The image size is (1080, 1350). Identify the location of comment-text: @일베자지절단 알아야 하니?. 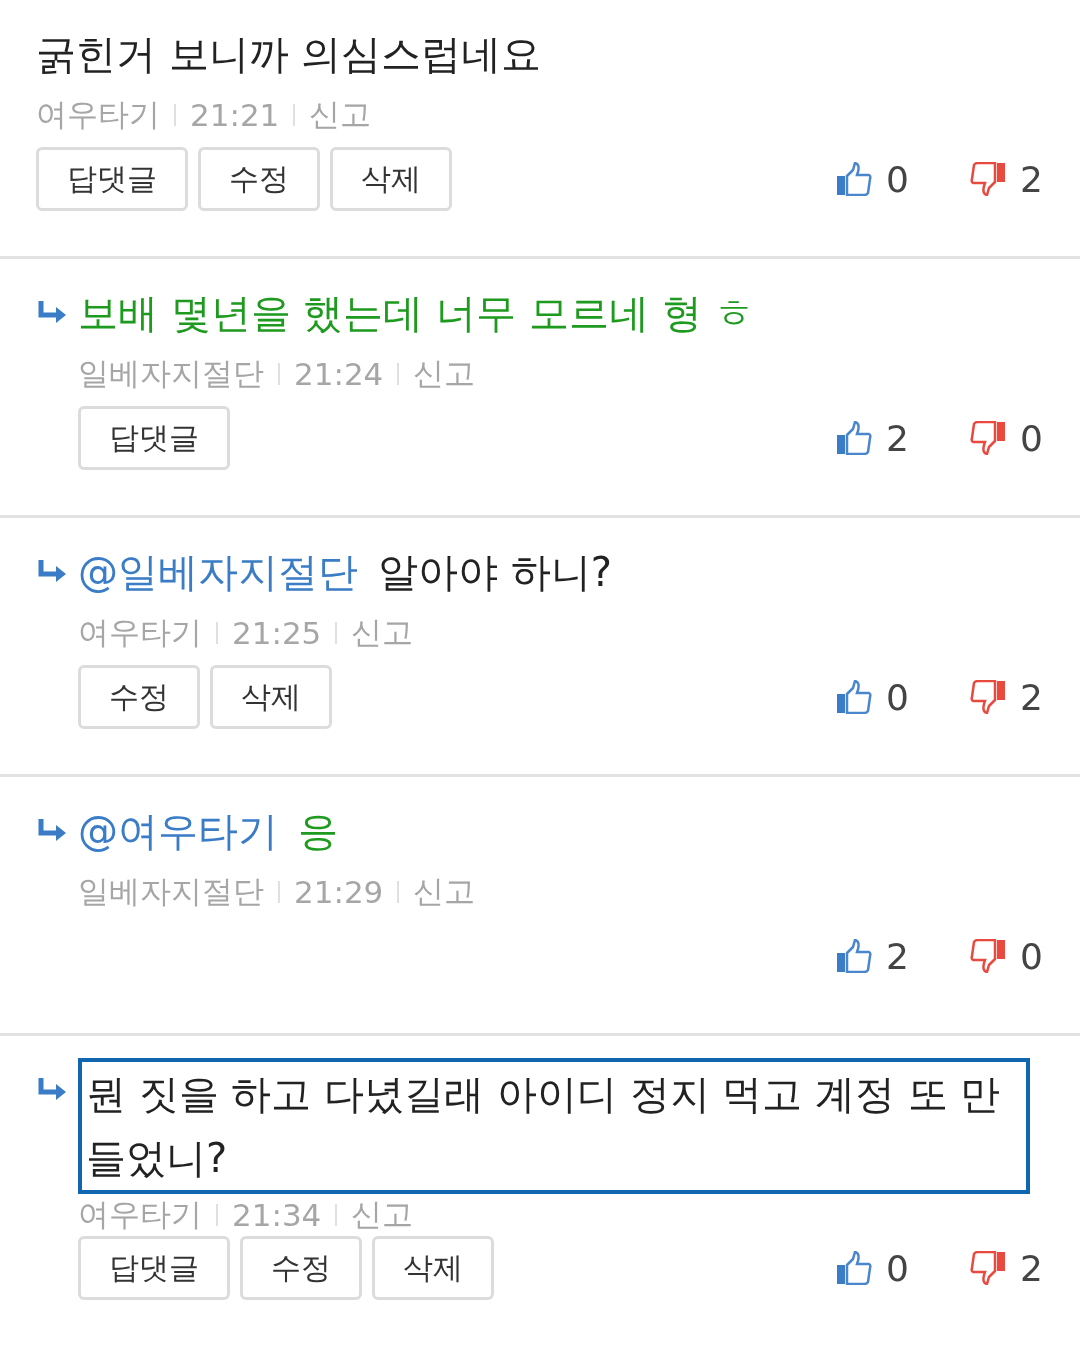
(345, 572).